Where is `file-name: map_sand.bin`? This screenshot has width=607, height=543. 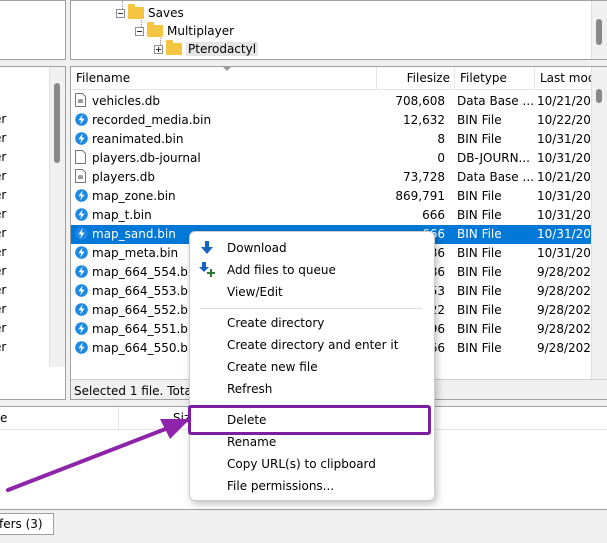
file-name: map_sand.bin is located at coordinates (134, 234).